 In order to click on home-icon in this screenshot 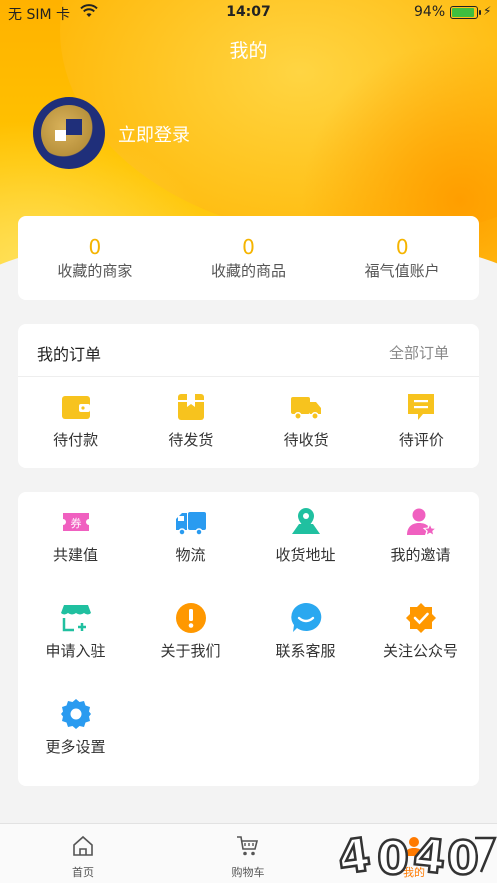, I will do `click(83, 845)`.